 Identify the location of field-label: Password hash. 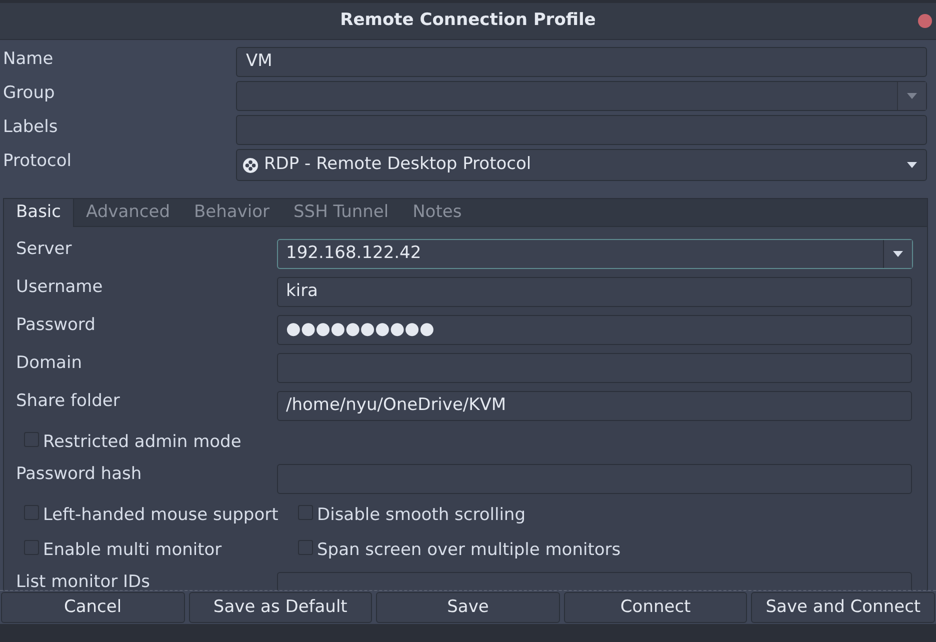
(79, 474).